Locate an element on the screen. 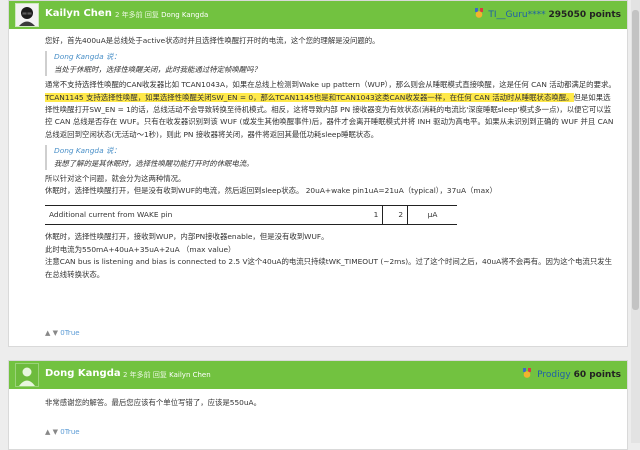  table-cell-unit: μA is located at coordinates (432, 215).